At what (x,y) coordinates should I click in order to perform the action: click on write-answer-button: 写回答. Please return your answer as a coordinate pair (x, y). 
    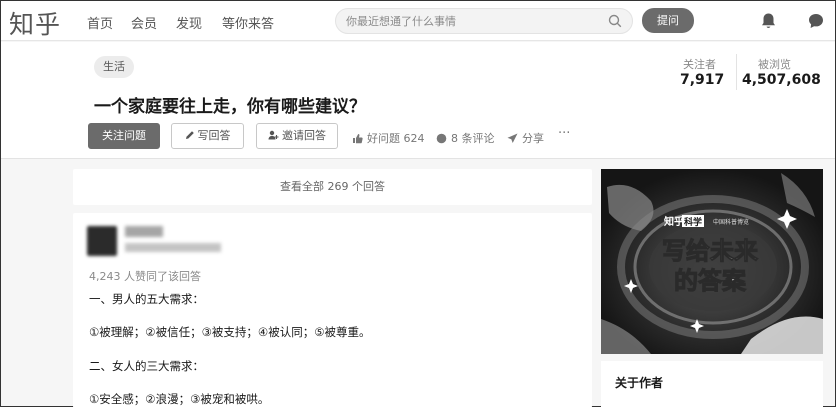
    Looking at the image, I should click on (207, 136).